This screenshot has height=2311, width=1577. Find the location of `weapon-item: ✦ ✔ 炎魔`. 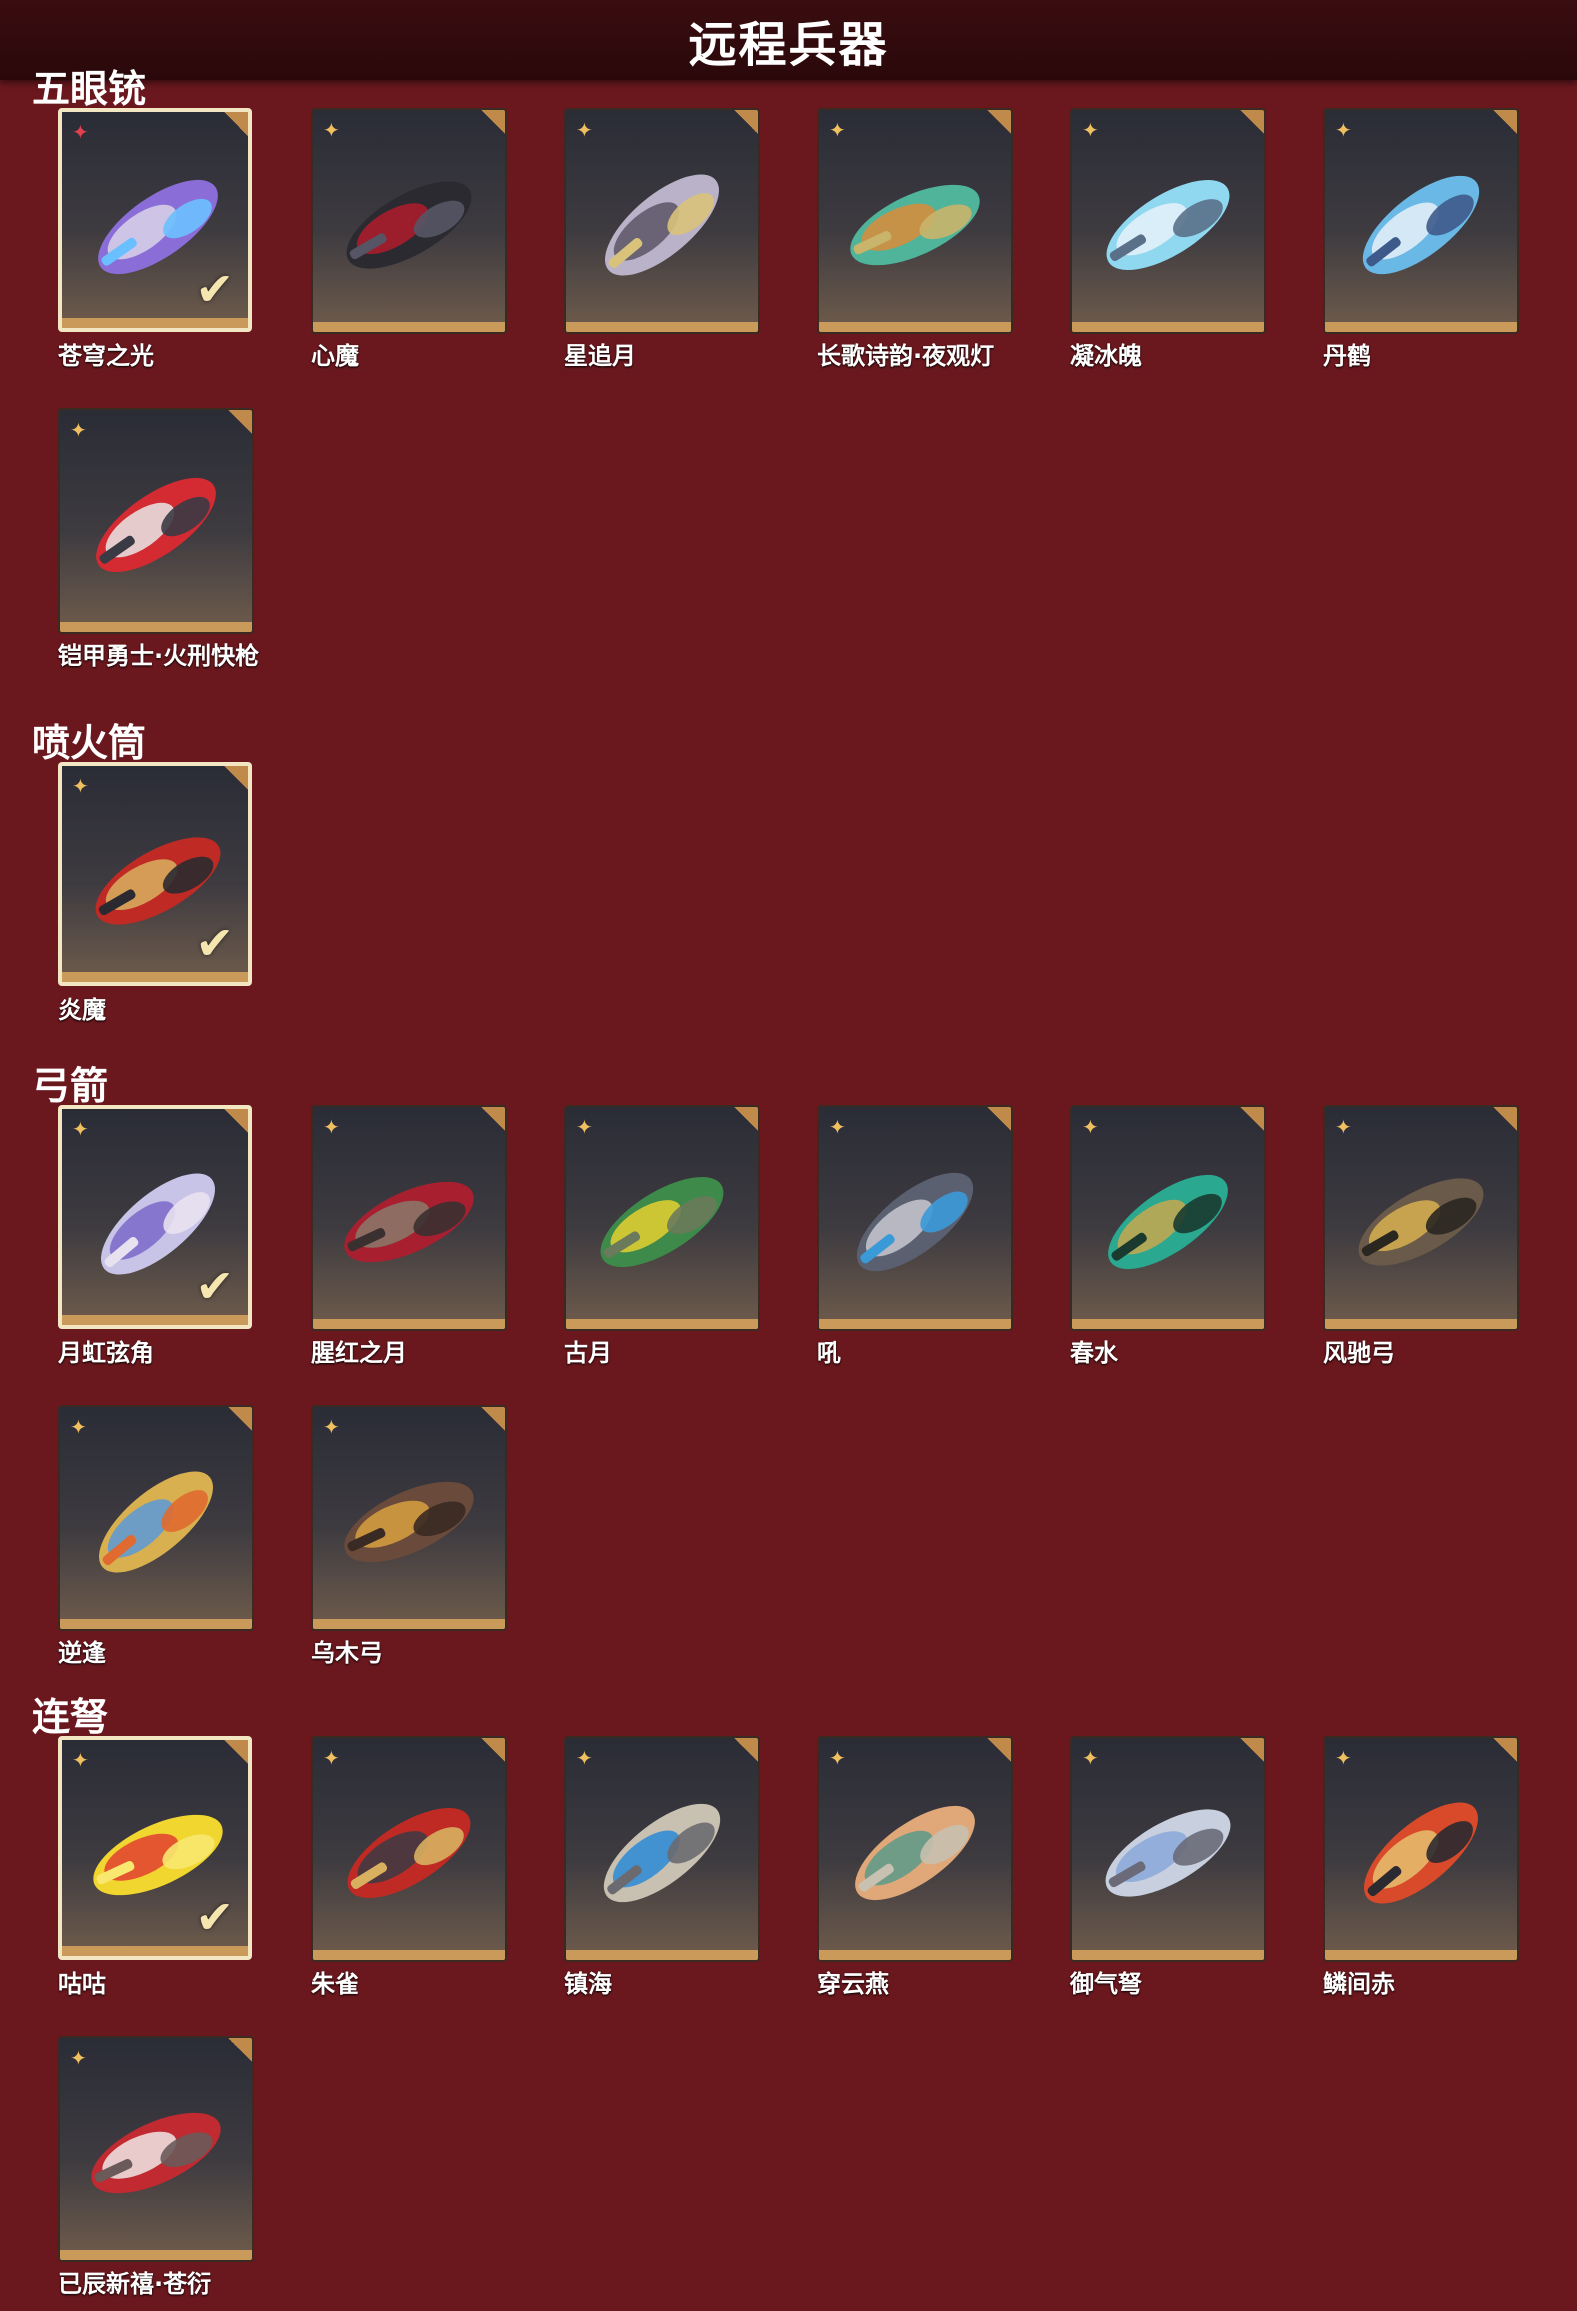

weapon-item: ✦ ✔ 炎魔 is located at coordinates (156, 893).